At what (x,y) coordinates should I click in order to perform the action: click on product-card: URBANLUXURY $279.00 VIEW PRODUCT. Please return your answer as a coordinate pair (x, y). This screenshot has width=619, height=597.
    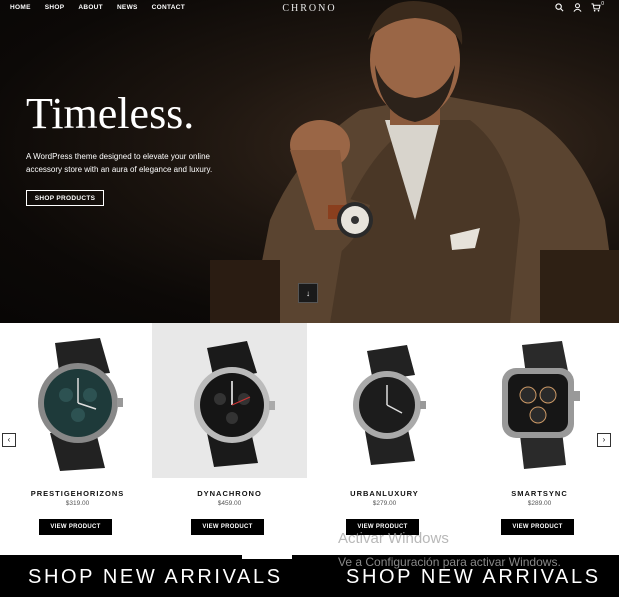
    Looking at the image, I should click on (384, 439).